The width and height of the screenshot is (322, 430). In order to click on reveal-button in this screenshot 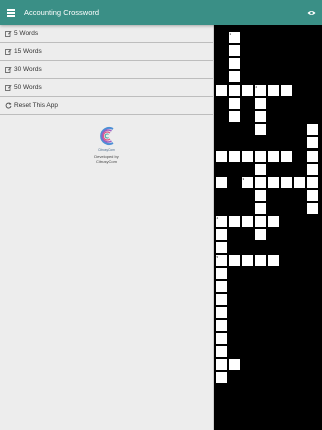, I will do `click(311, 12)`.